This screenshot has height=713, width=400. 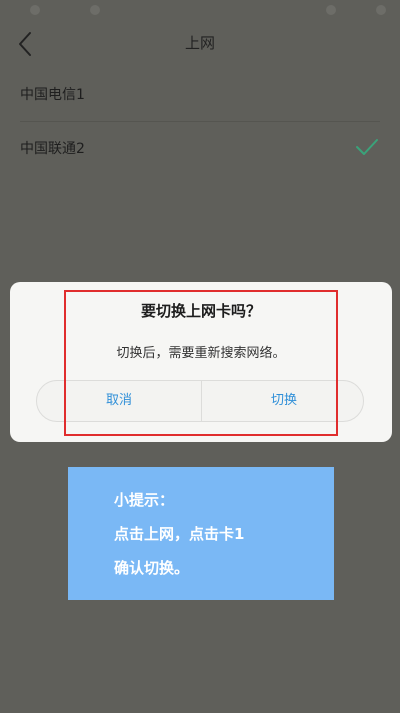 I want to click on header: 上网, so click(x=200, y=44).